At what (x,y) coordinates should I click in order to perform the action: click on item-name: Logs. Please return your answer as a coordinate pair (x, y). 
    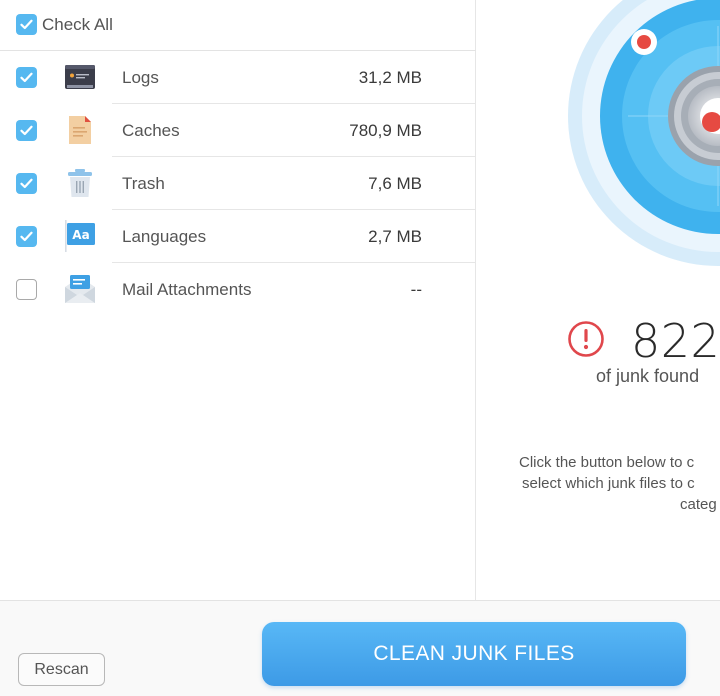
    Looking at the image, I should click on (140, 77).